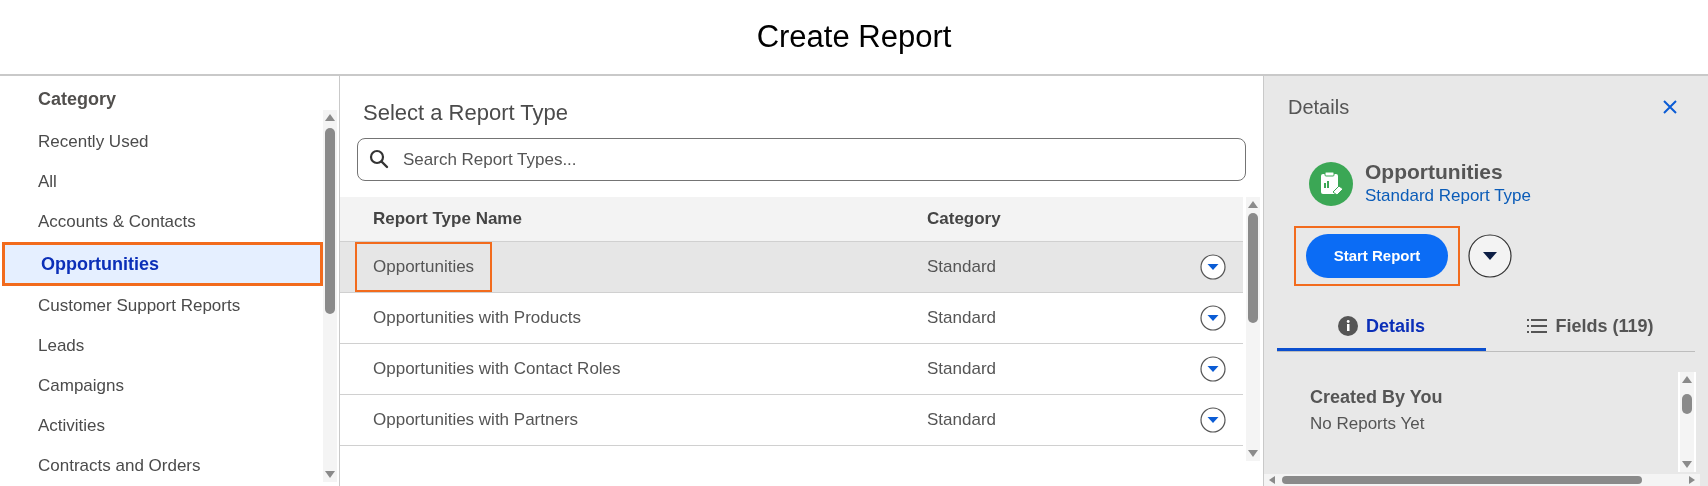  Describe the element at coordinates (161, 346) in the screenshot. I see `category-item: Leads` at that location.